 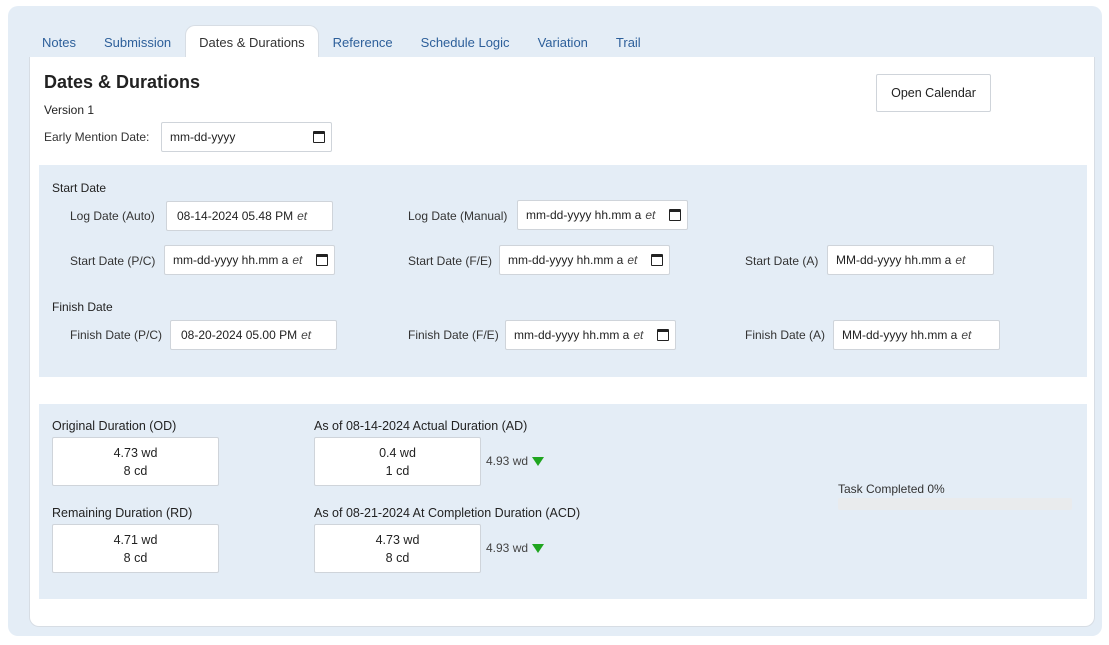 I want to click on start-date-pc-label: Start Date (P/C), so click(x=113, y=261).